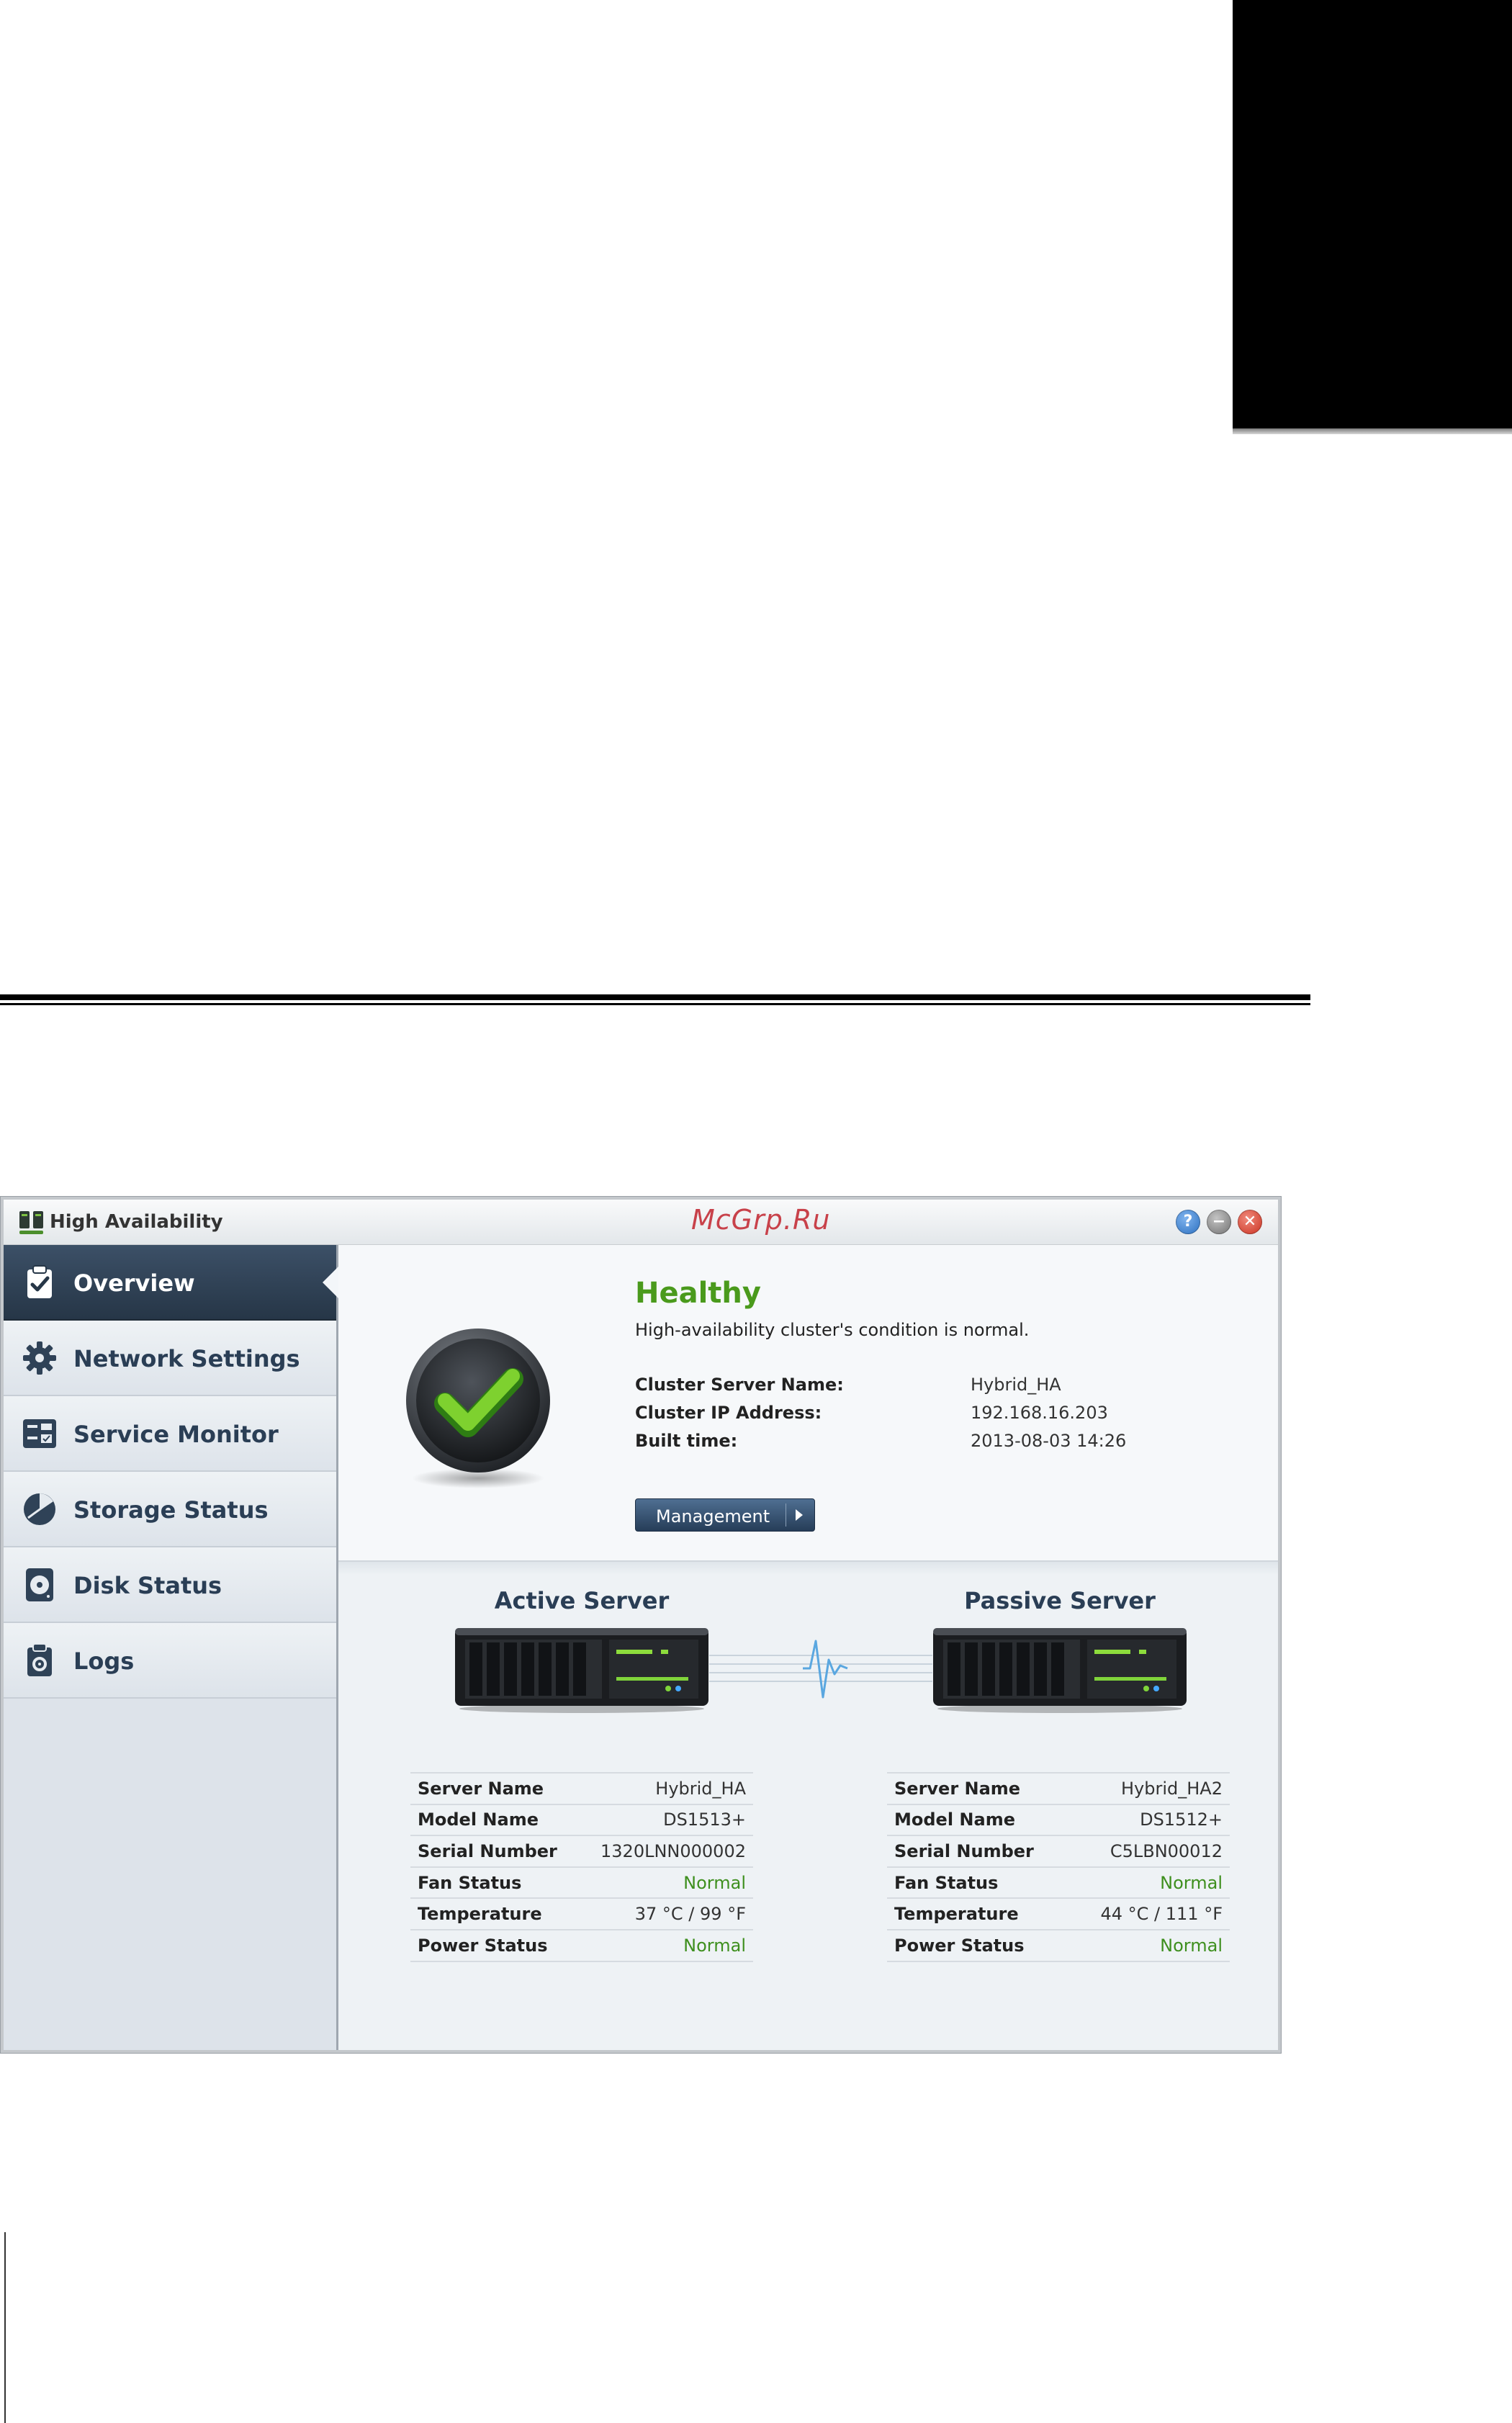 The width and height of the screenshot is (1512, 2423). Describe the element at coordinates (713, 1516) in the screenshot. I see `management-button-label: Management` at that location.